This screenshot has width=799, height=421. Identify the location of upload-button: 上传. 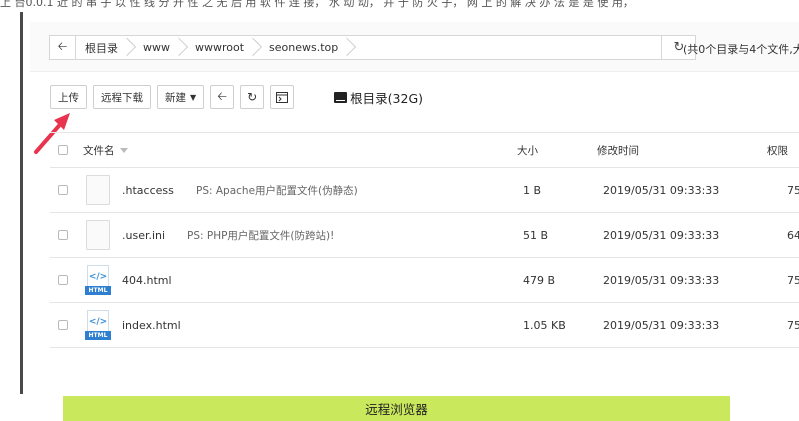
(68, 97).